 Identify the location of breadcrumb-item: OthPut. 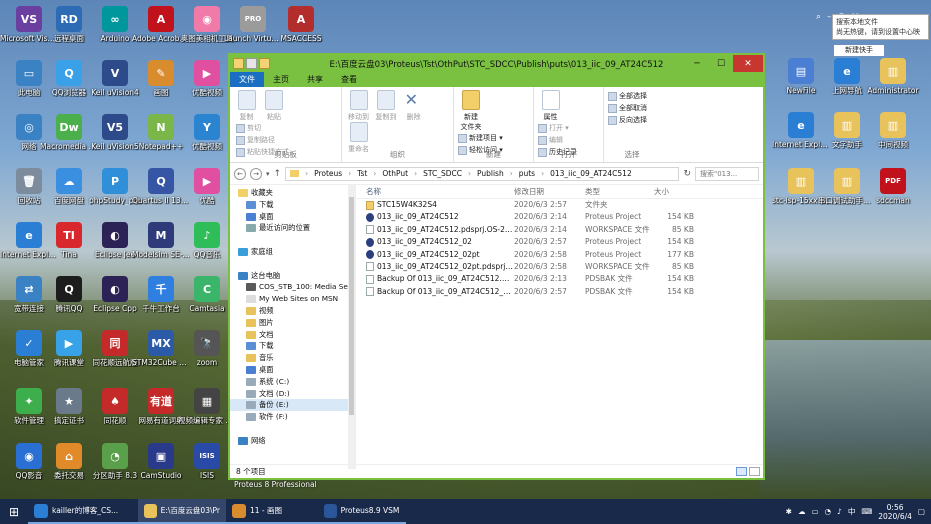
(395, 173).